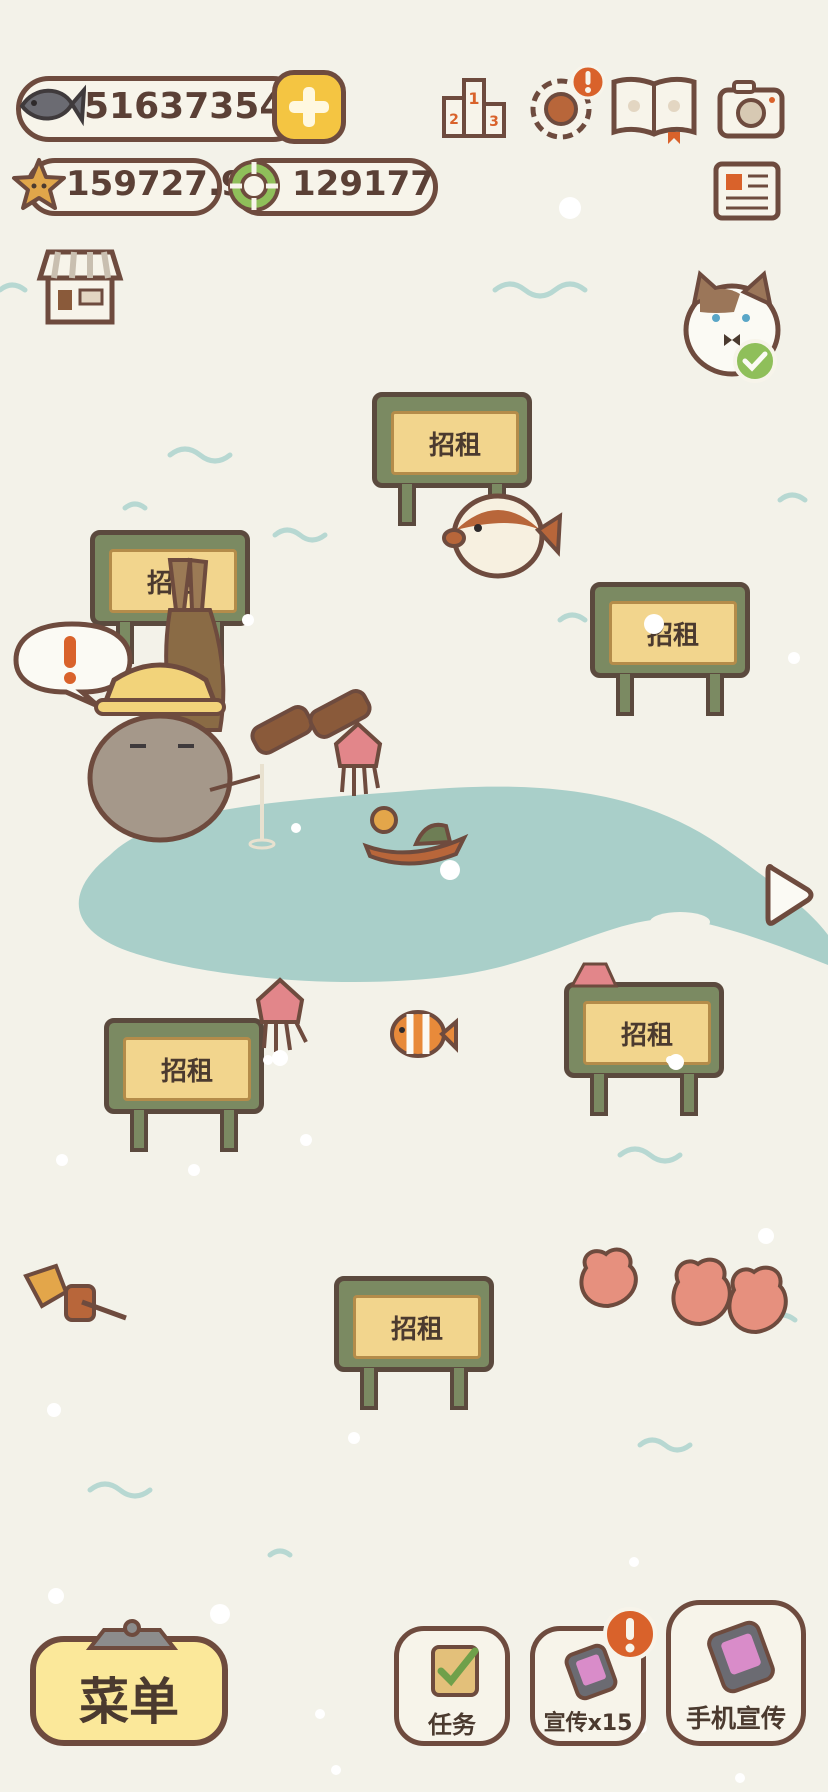 This screenshot has width=828, height=1792. What do you see at coordinates (455, 1671) in the screenshot?
I see `clipboard-check-icon` at bounding box center [455, 1671].